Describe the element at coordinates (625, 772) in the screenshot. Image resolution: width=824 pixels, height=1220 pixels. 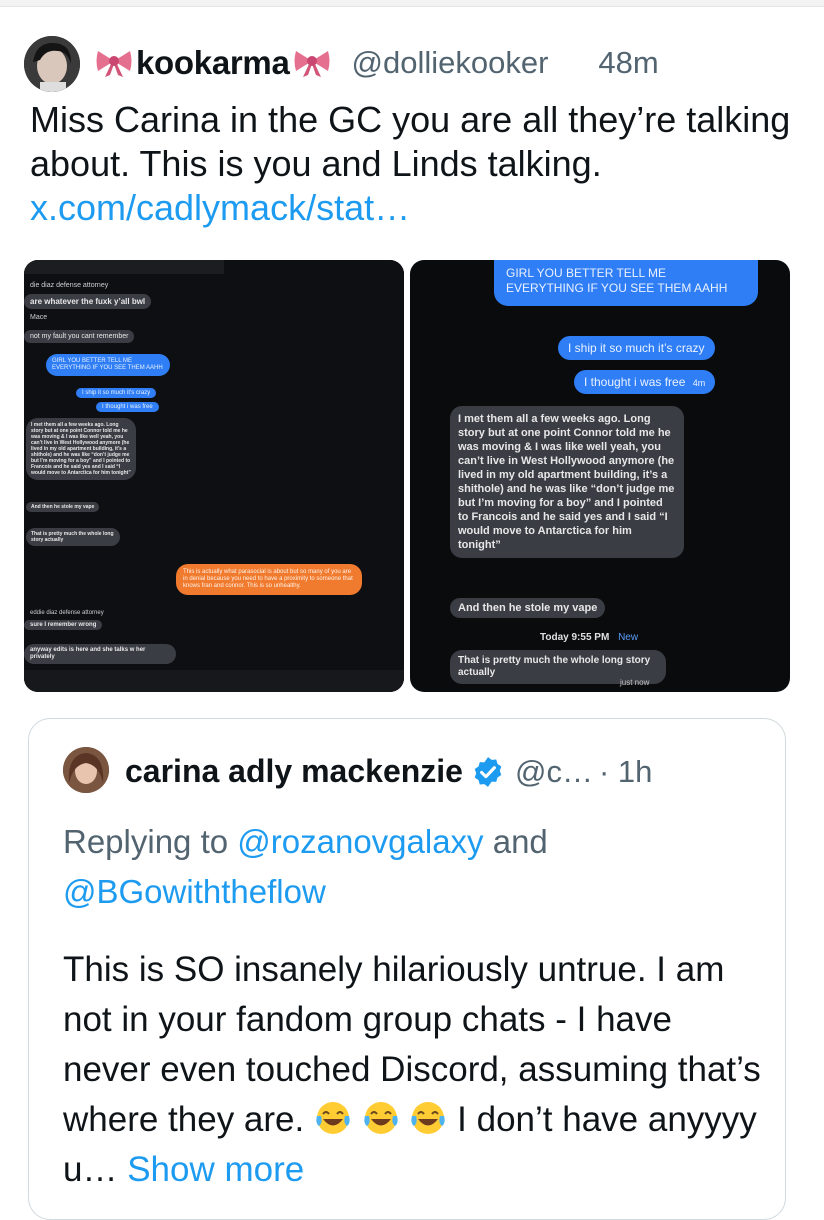
I see `quoted-time: · 1h` at that location.